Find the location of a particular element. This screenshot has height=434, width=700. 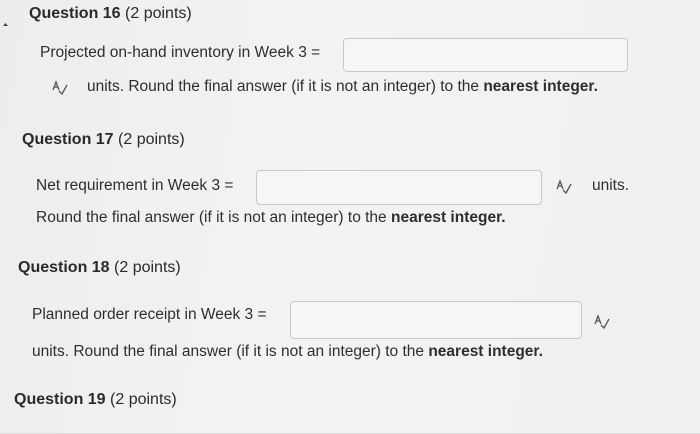

question-number: Question 17 is located at coordinates (68, 139).